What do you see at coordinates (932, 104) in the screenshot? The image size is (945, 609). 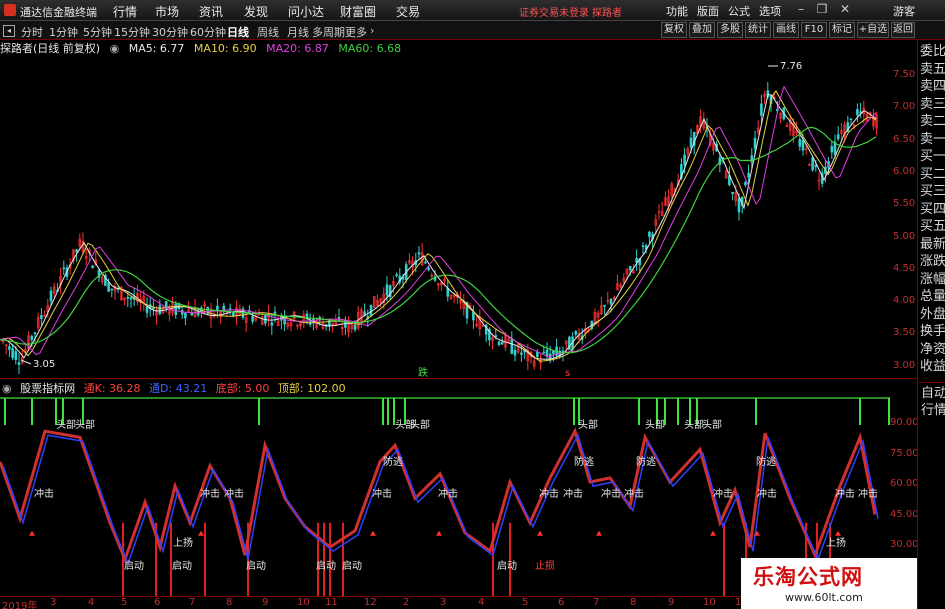 I see `side-field-3: 卖三` at bounding box center [932, 104].